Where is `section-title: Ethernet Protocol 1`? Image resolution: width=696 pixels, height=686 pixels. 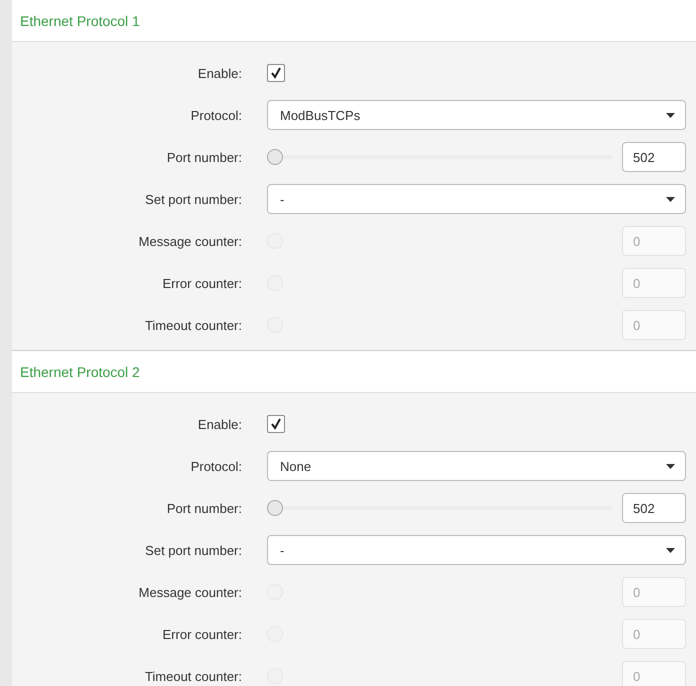 section-title: Ethernet Protocol 1 is located at coordinates (80, 20).